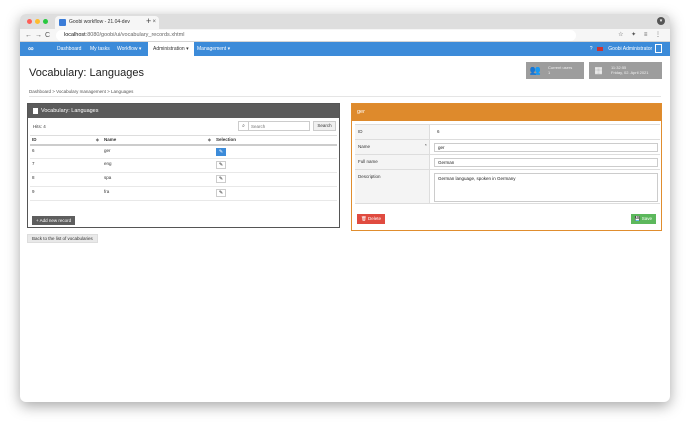  Describe the element at coordinates (392, 162) in the screenshot. I see `fullname-label: Full name` at that location.